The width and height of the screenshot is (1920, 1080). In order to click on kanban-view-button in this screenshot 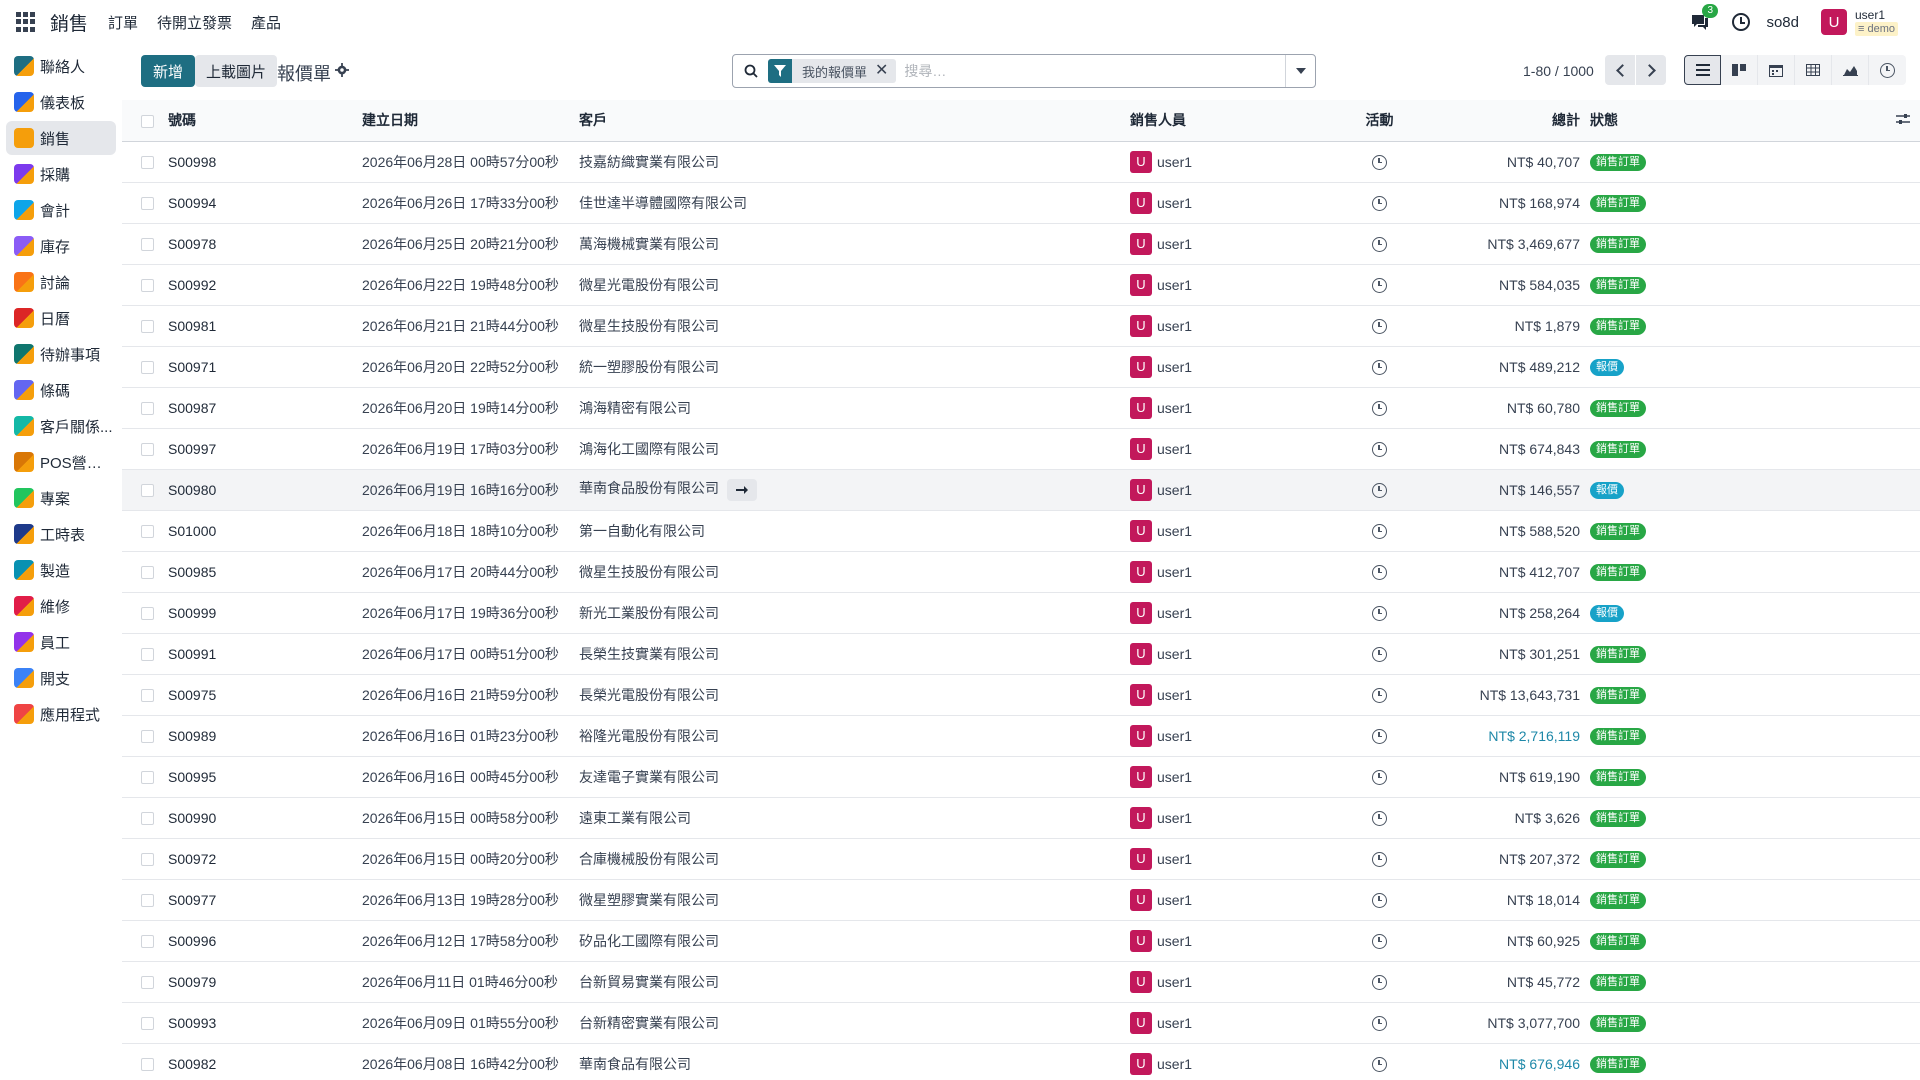, I will do `click(1739, 70)`.